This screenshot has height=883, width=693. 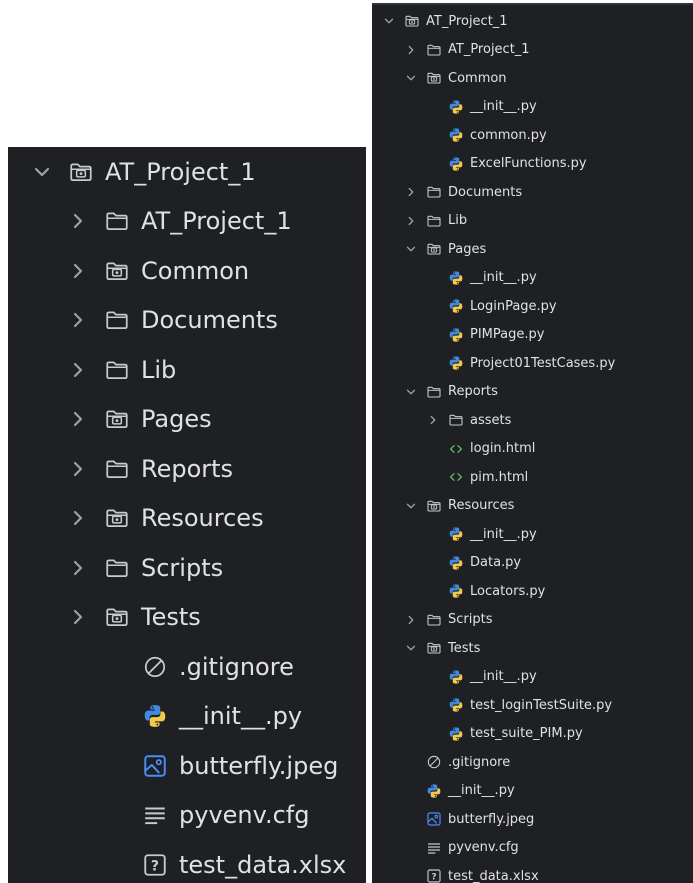 I want to click on tree-item-common-py: common.py, so click(x=532, y=135).